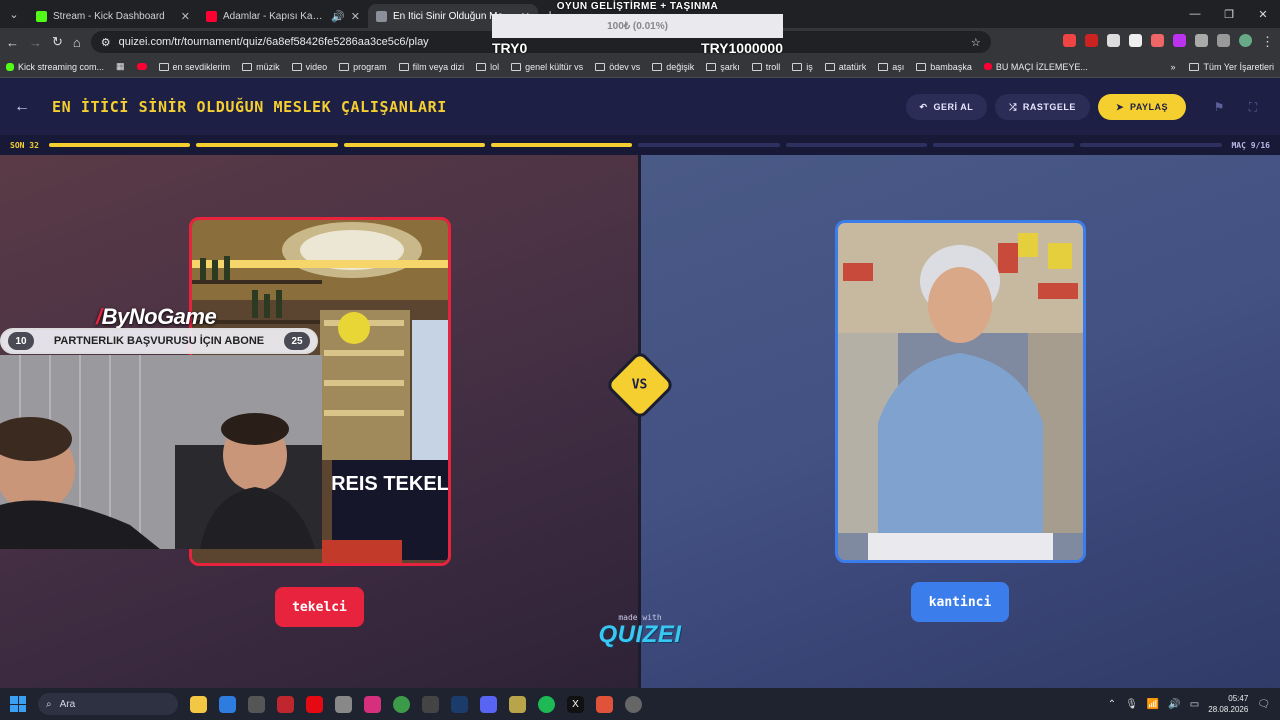 This screenshot has width=1280, height=720. I want to click on share-button: ➤ PAYLAŞ, so click(1141, 107).